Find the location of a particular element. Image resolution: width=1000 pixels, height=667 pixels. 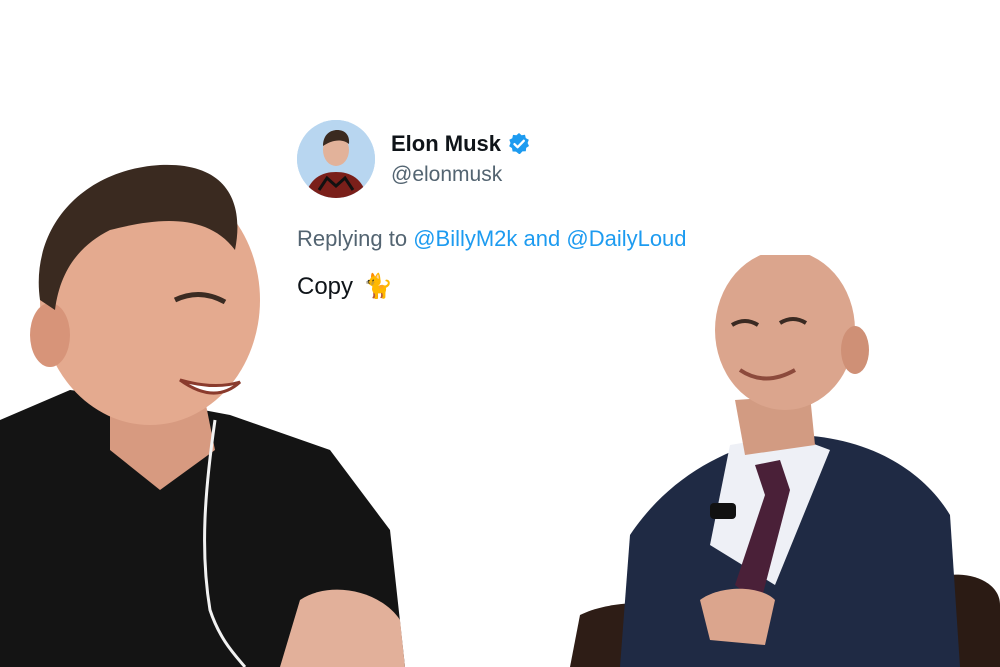

mention-link-billym2k: @BillyM2k is located at coordinates (465, 238).